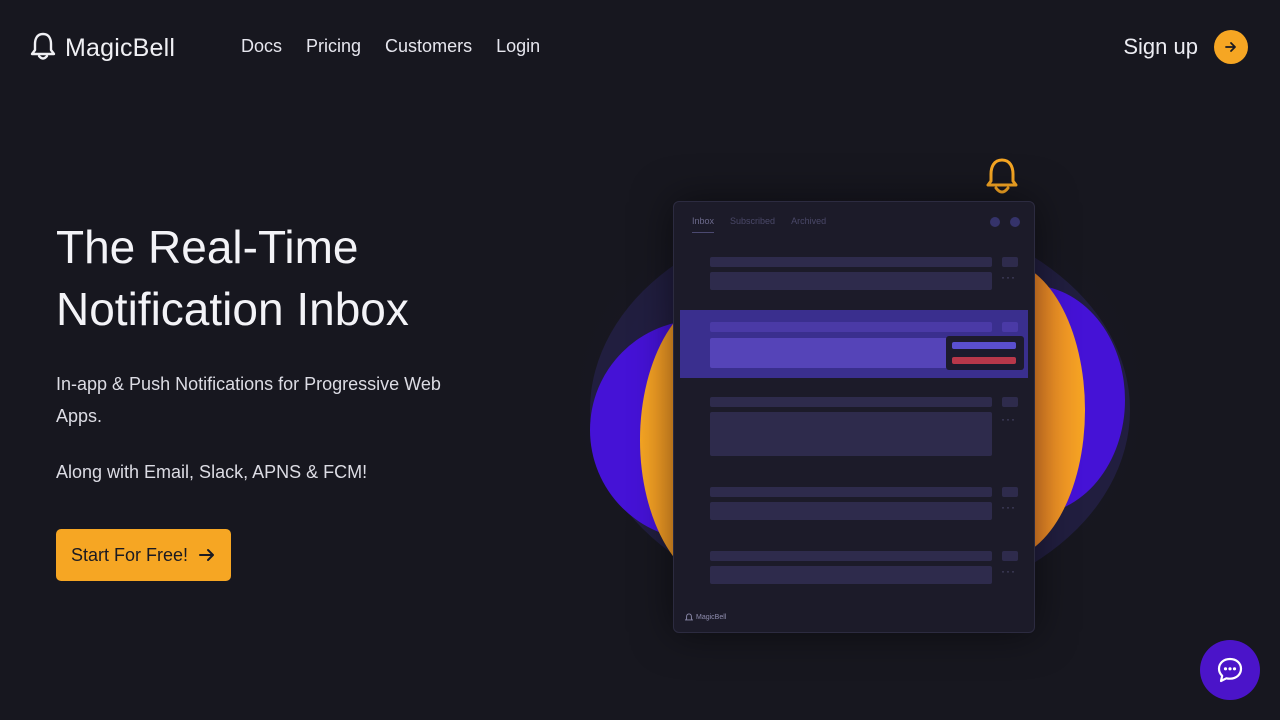  What do you see at coordinates (1015, 222) in the screenshot?
I see `settings-icon` at bounding box center [1015, 222].